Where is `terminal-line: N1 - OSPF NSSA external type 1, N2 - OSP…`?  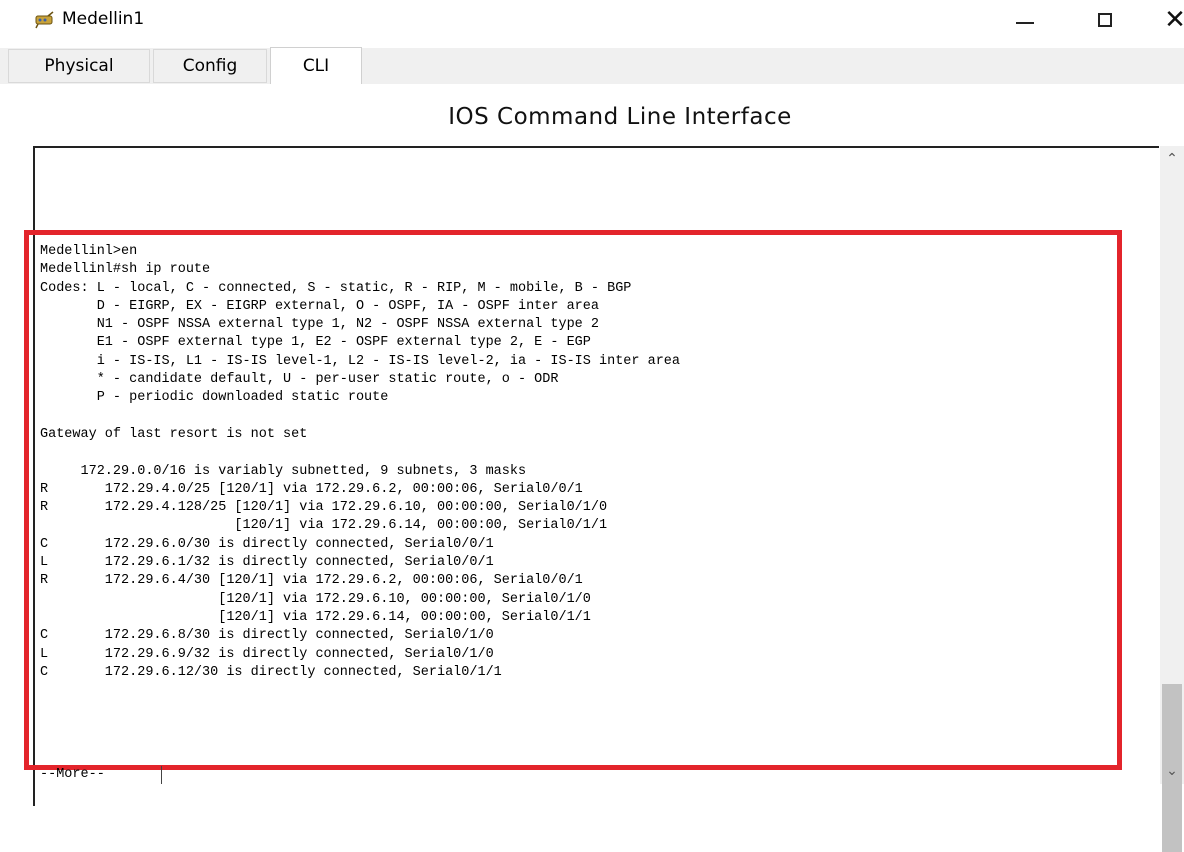 terminal-line: N1 - OSPF NSSA external type 1, N2 - OSP… is located at coordinates (319, 325).